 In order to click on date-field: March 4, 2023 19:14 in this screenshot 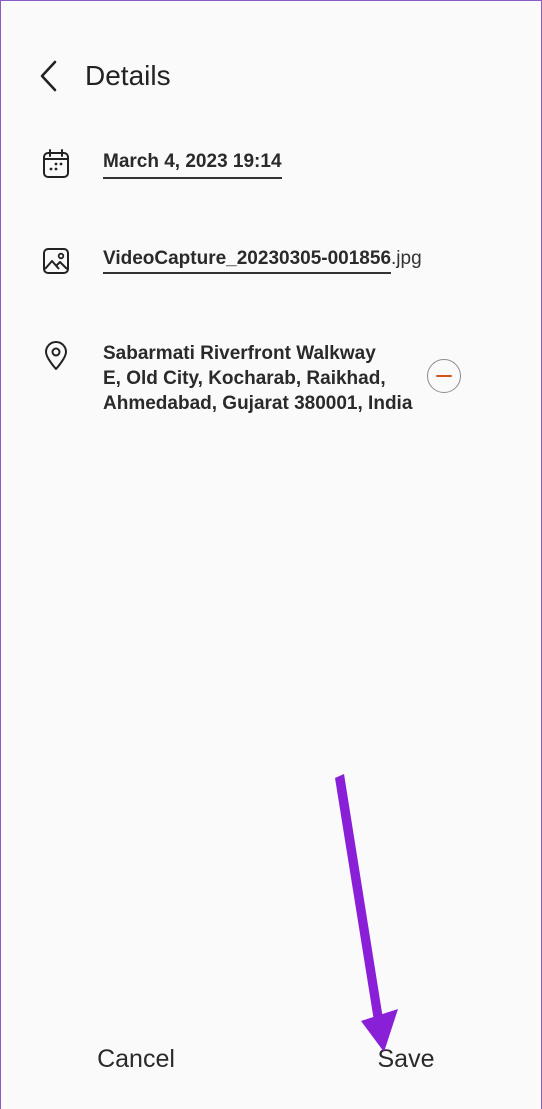, I will do `click(192, 164)`.